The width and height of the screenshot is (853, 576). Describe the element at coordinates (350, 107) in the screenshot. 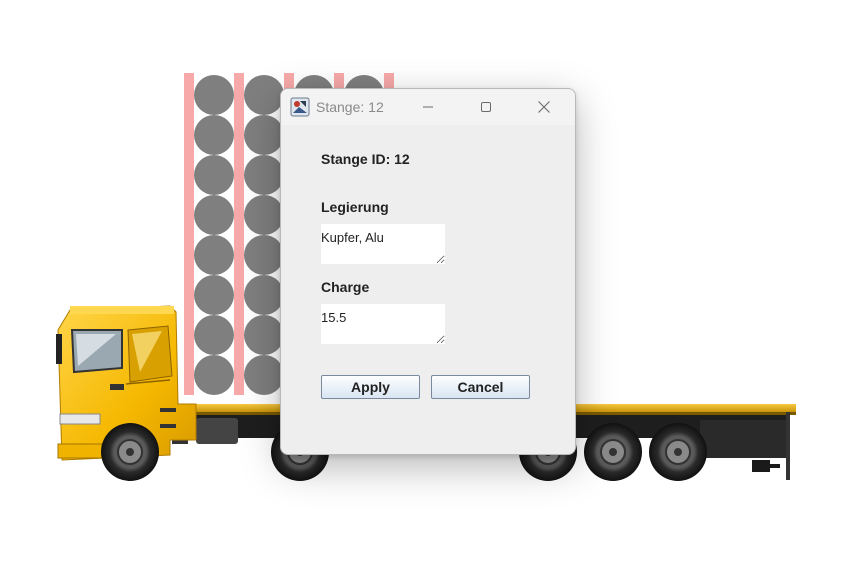

I see `dialog-title: Stange: 12` at that location.